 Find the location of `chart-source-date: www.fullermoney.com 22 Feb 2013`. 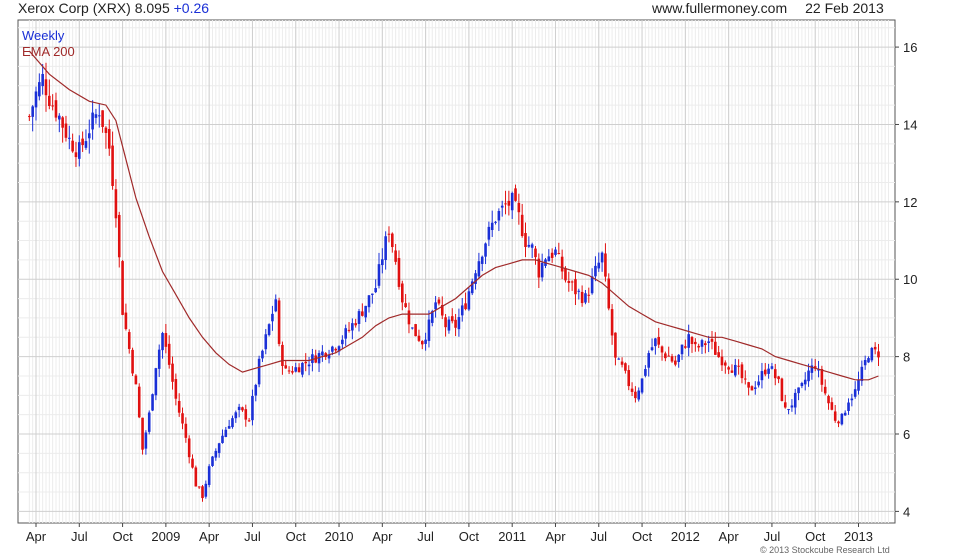

chart-source-date: www.fullermoney.com 22 Feb 2013 is located at coordinates (768, 8).